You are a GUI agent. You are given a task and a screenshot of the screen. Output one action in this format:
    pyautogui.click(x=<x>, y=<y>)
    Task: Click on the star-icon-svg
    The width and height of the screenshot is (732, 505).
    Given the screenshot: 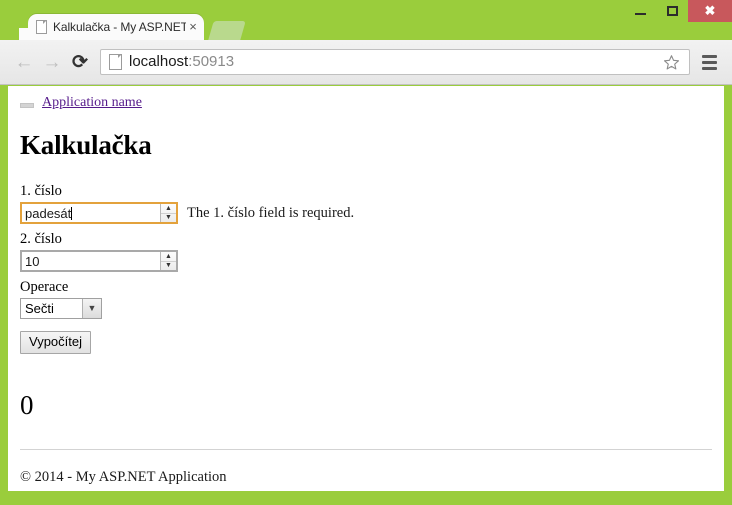 What is the action you would take?
    pyautogui.click(x=671, y=62)
    